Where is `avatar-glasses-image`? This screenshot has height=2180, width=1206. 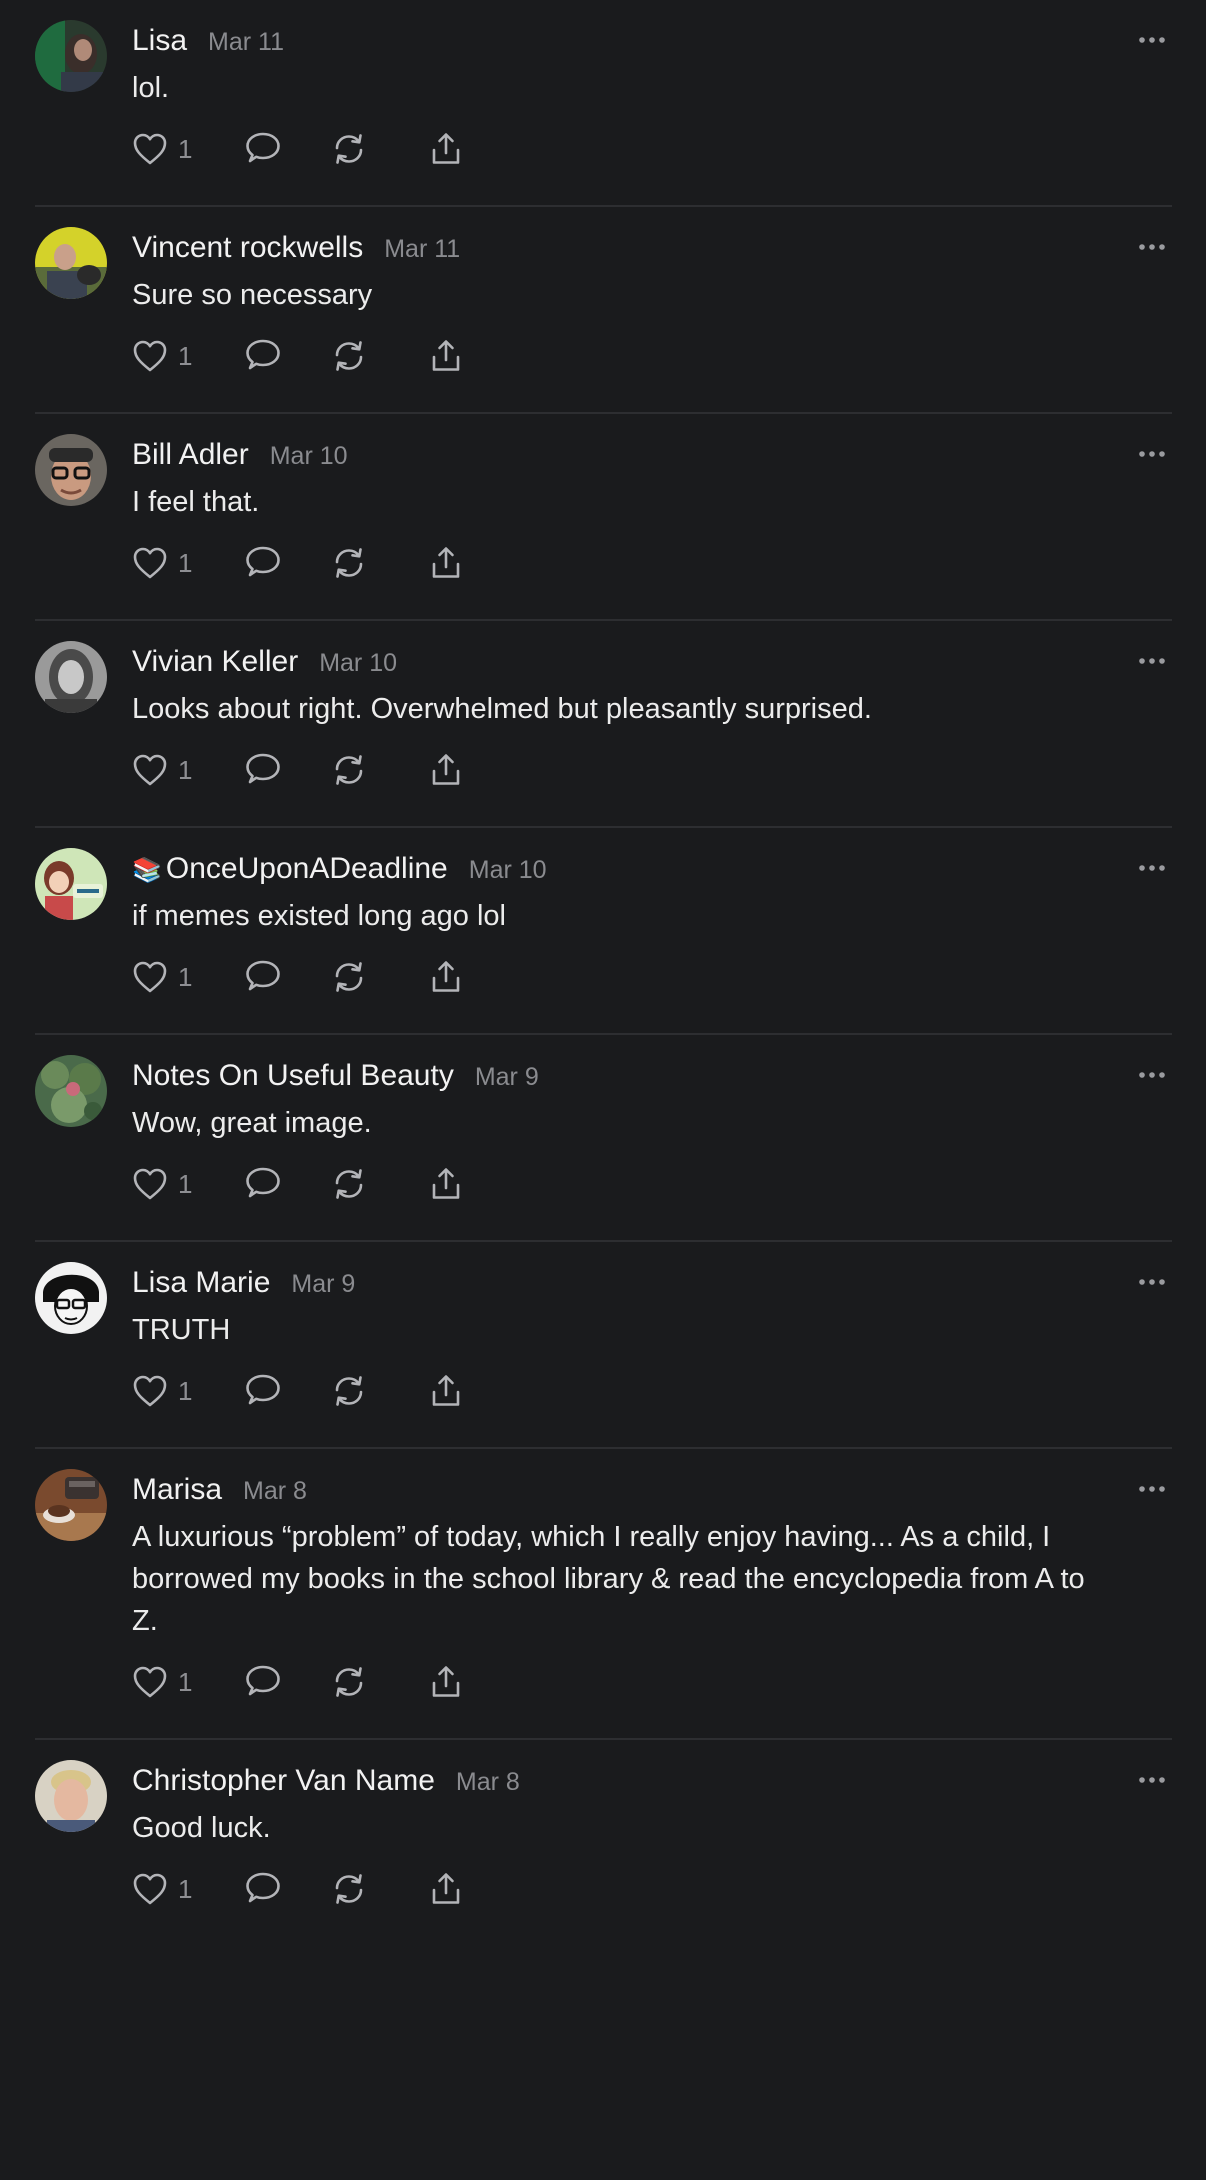
avatar-glasses-image is located at coordinates (71, 470).